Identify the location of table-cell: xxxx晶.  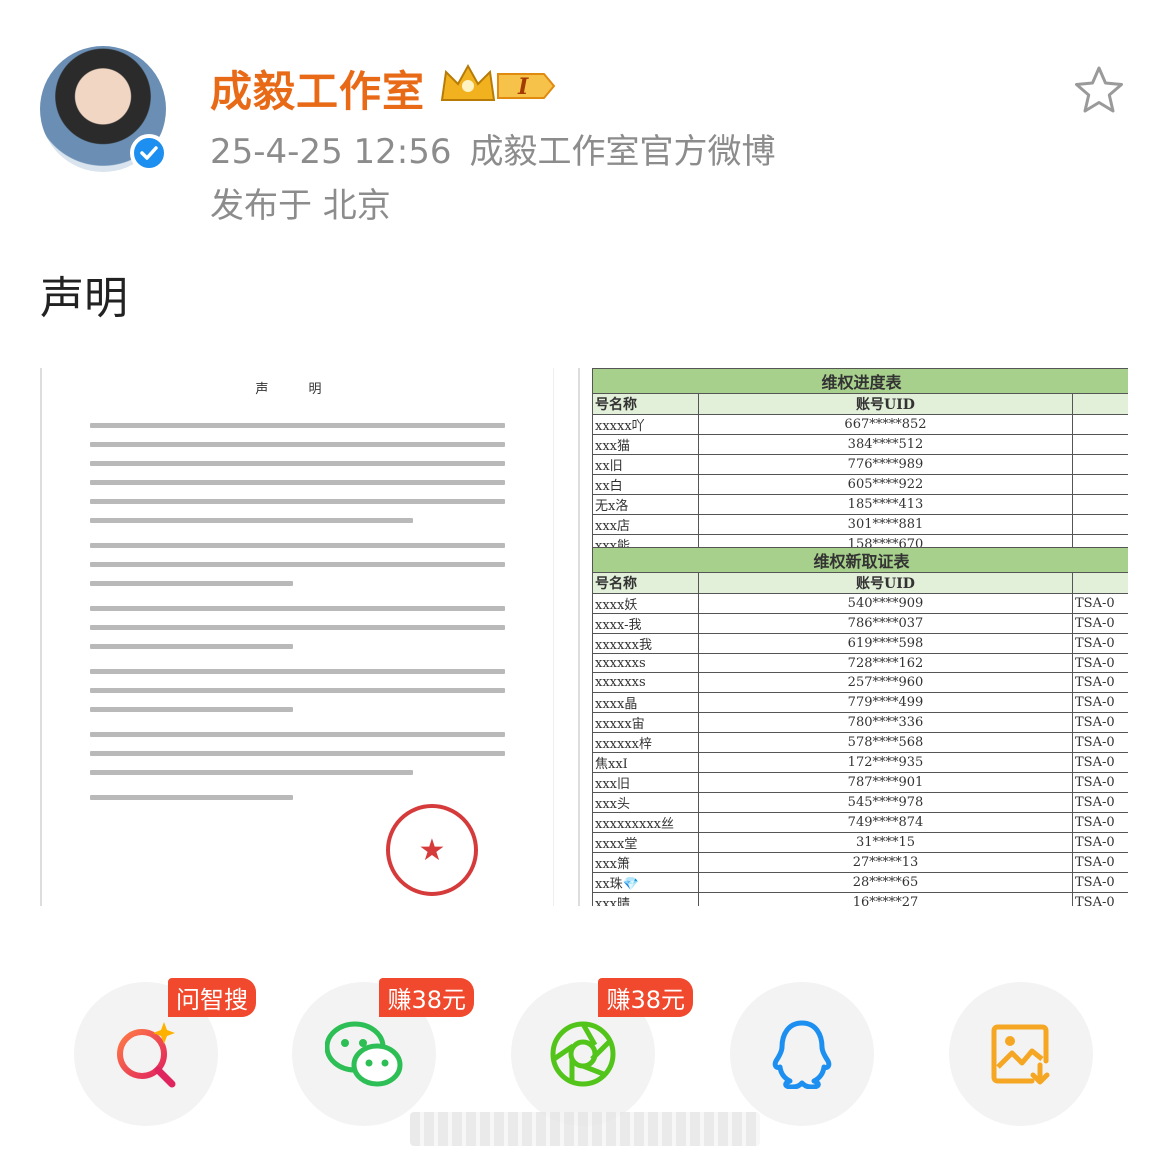
(645, 702).